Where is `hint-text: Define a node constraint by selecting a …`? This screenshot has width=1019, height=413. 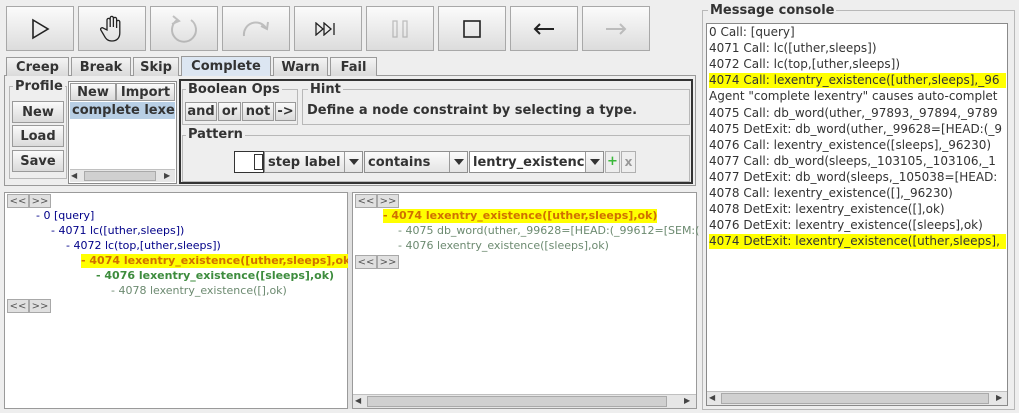 hint-text: Define a node constraint by selecting a … is located at coordinates (472, 110).